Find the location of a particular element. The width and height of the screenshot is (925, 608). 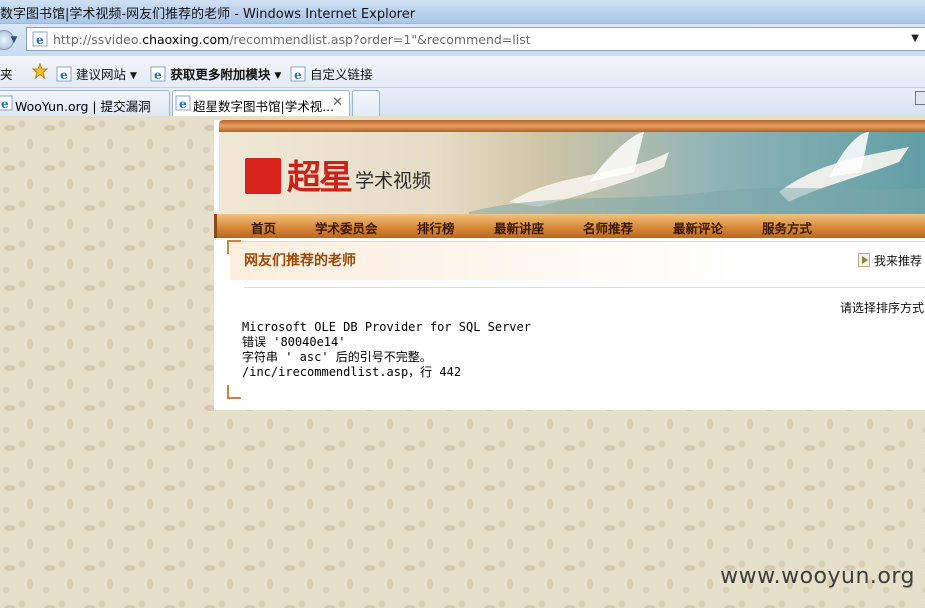

nav-home: 首页 is located at coordinates (263, 227).